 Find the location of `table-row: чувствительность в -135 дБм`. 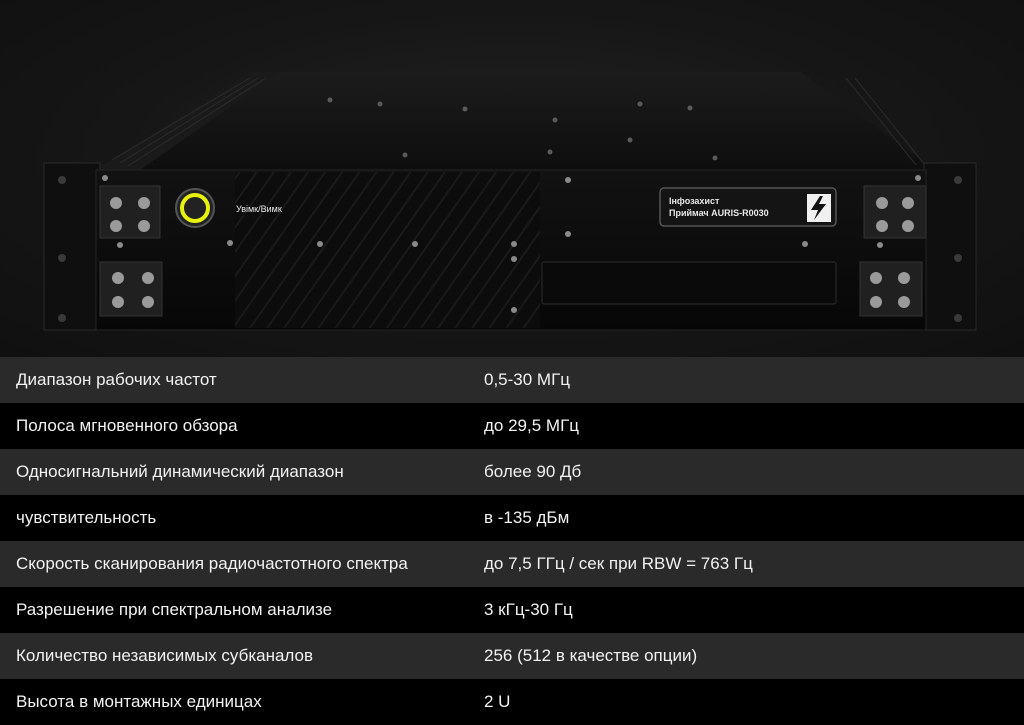

table-row: чувствительность в -135 дБм is located at coordinates (512, 518).